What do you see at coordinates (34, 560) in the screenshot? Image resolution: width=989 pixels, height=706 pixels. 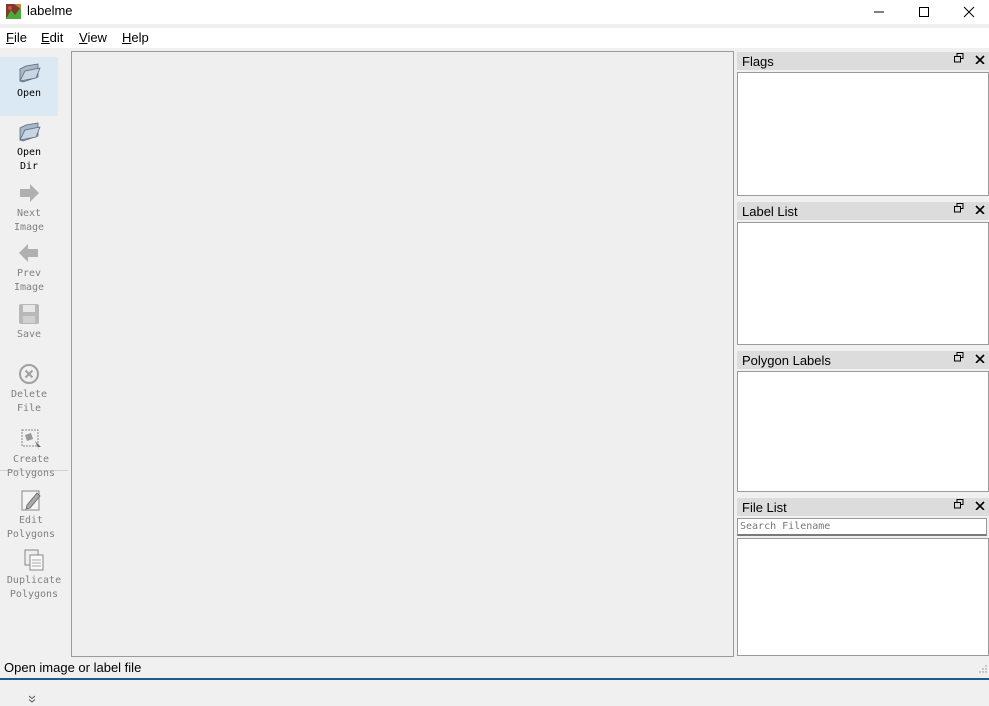 I see `duplicate-icon` at bounding box center [34, 560].